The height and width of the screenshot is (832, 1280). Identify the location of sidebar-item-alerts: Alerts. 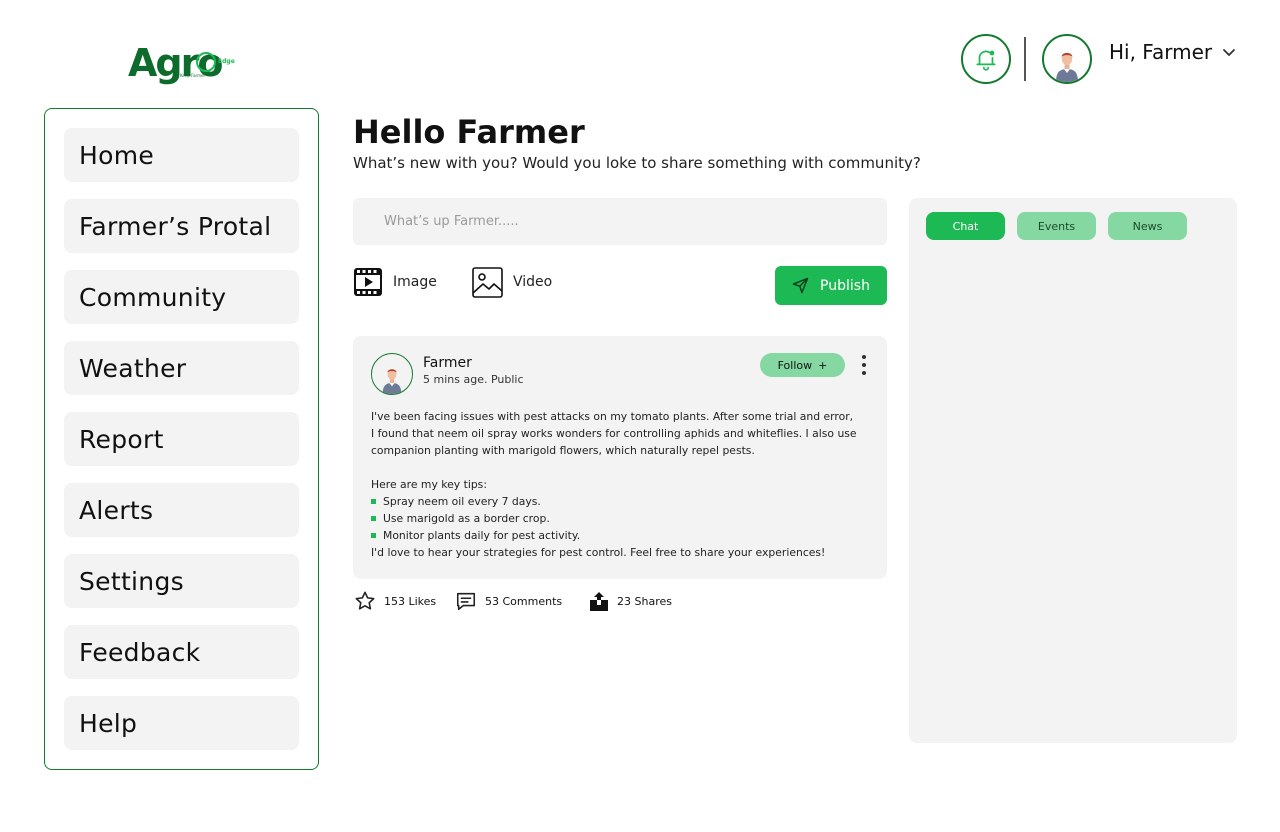
(181, 510).